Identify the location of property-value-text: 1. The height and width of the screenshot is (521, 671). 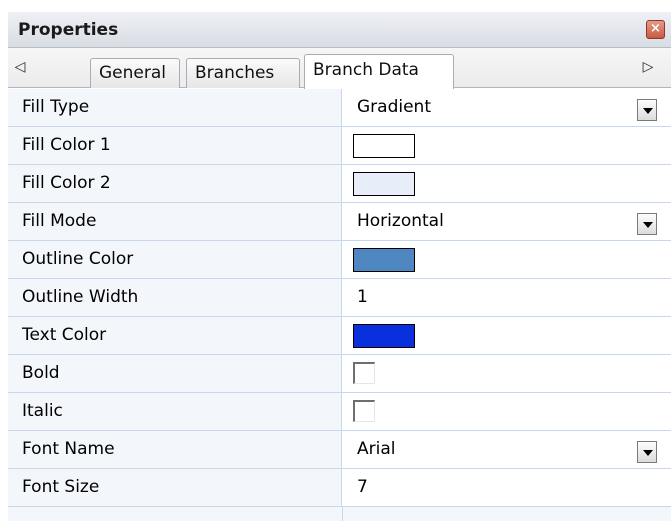
(507, 297).